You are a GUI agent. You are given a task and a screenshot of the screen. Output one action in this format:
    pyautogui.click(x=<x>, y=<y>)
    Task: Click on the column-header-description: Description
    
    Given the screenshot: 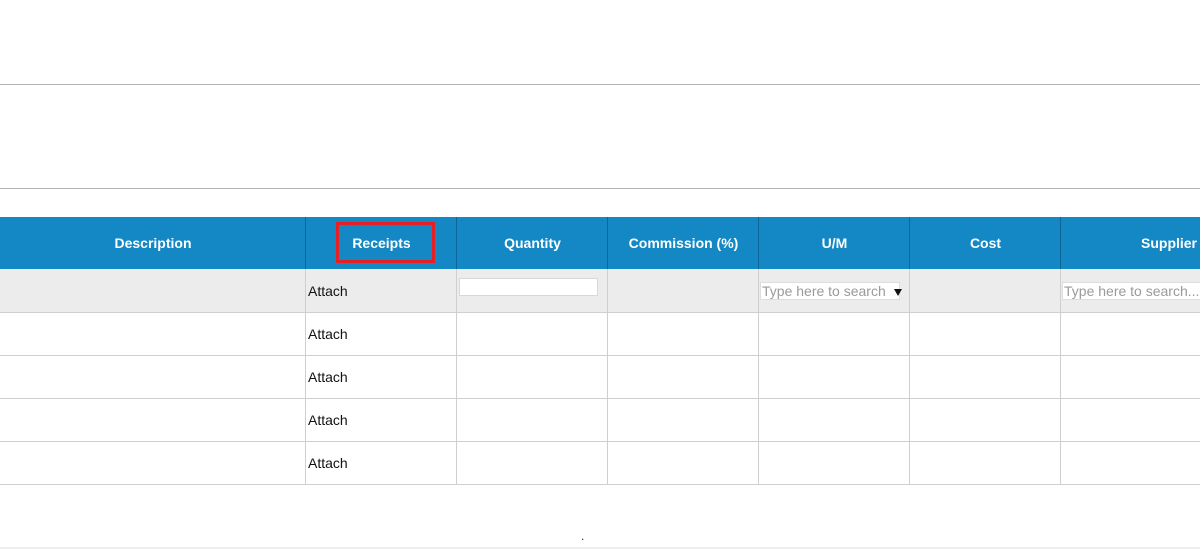 What is the action you would take?
    pyautogui.click(x=153, y=243)
    